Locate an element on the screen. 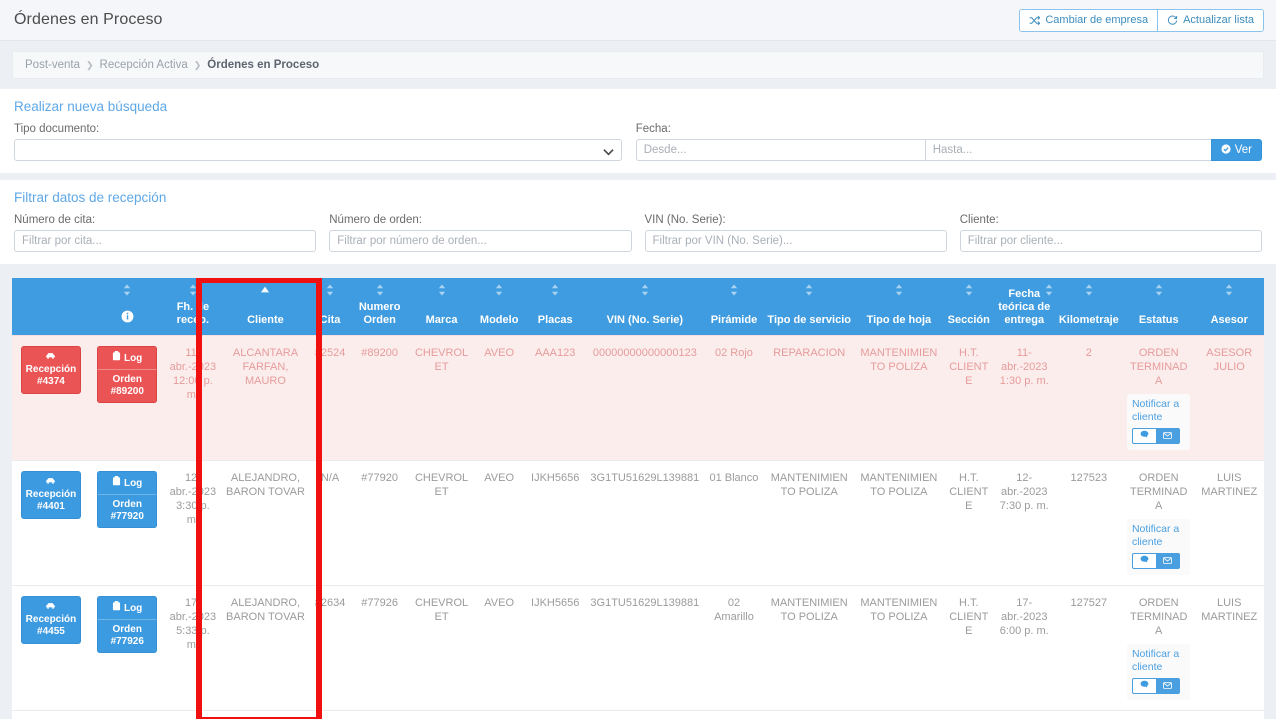 This screenshot has height=719, width=1276. log-label: Log is located at coordinates (133, 608).